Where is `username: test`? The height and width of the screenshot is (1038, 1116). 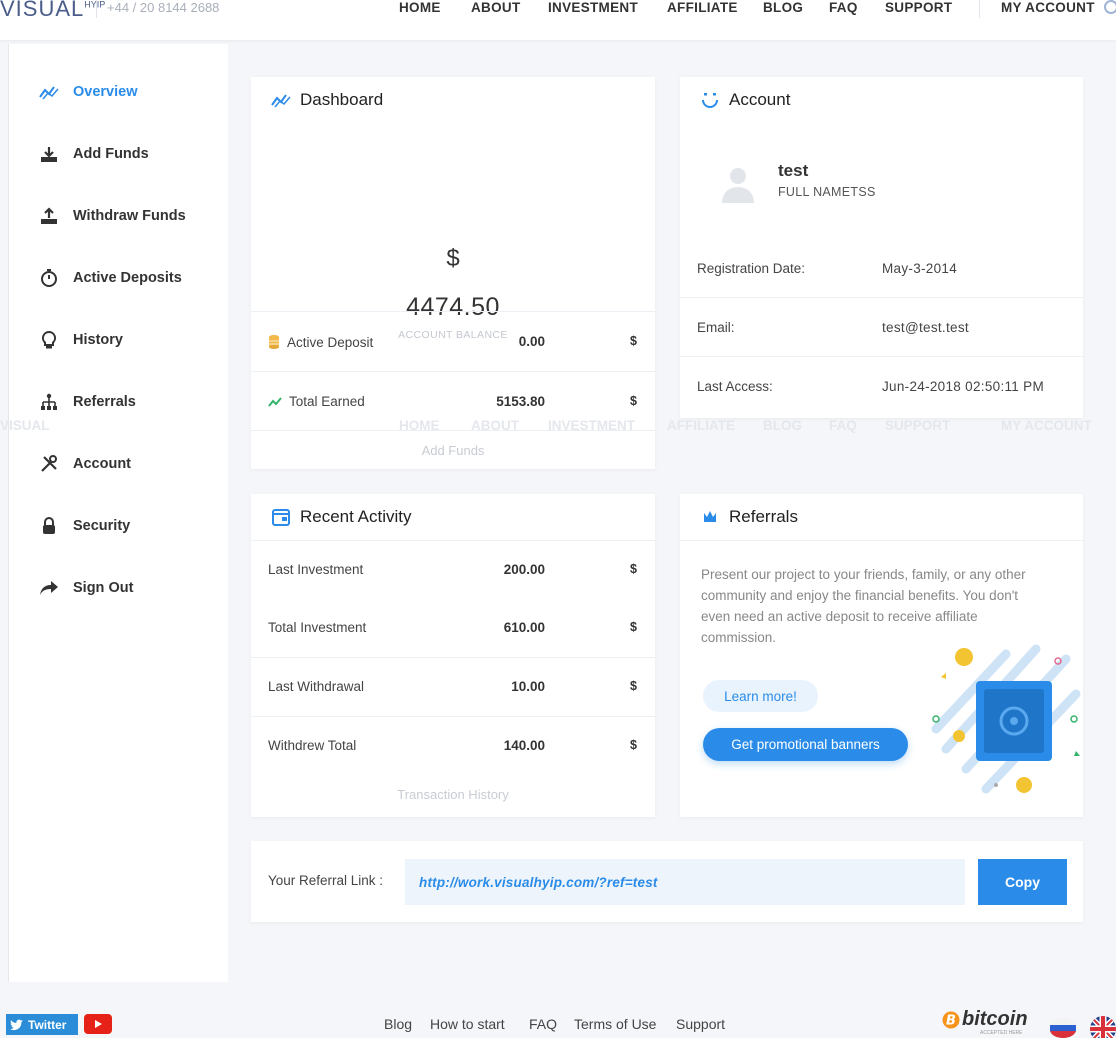 username: test is located at coordinates (793, 170).